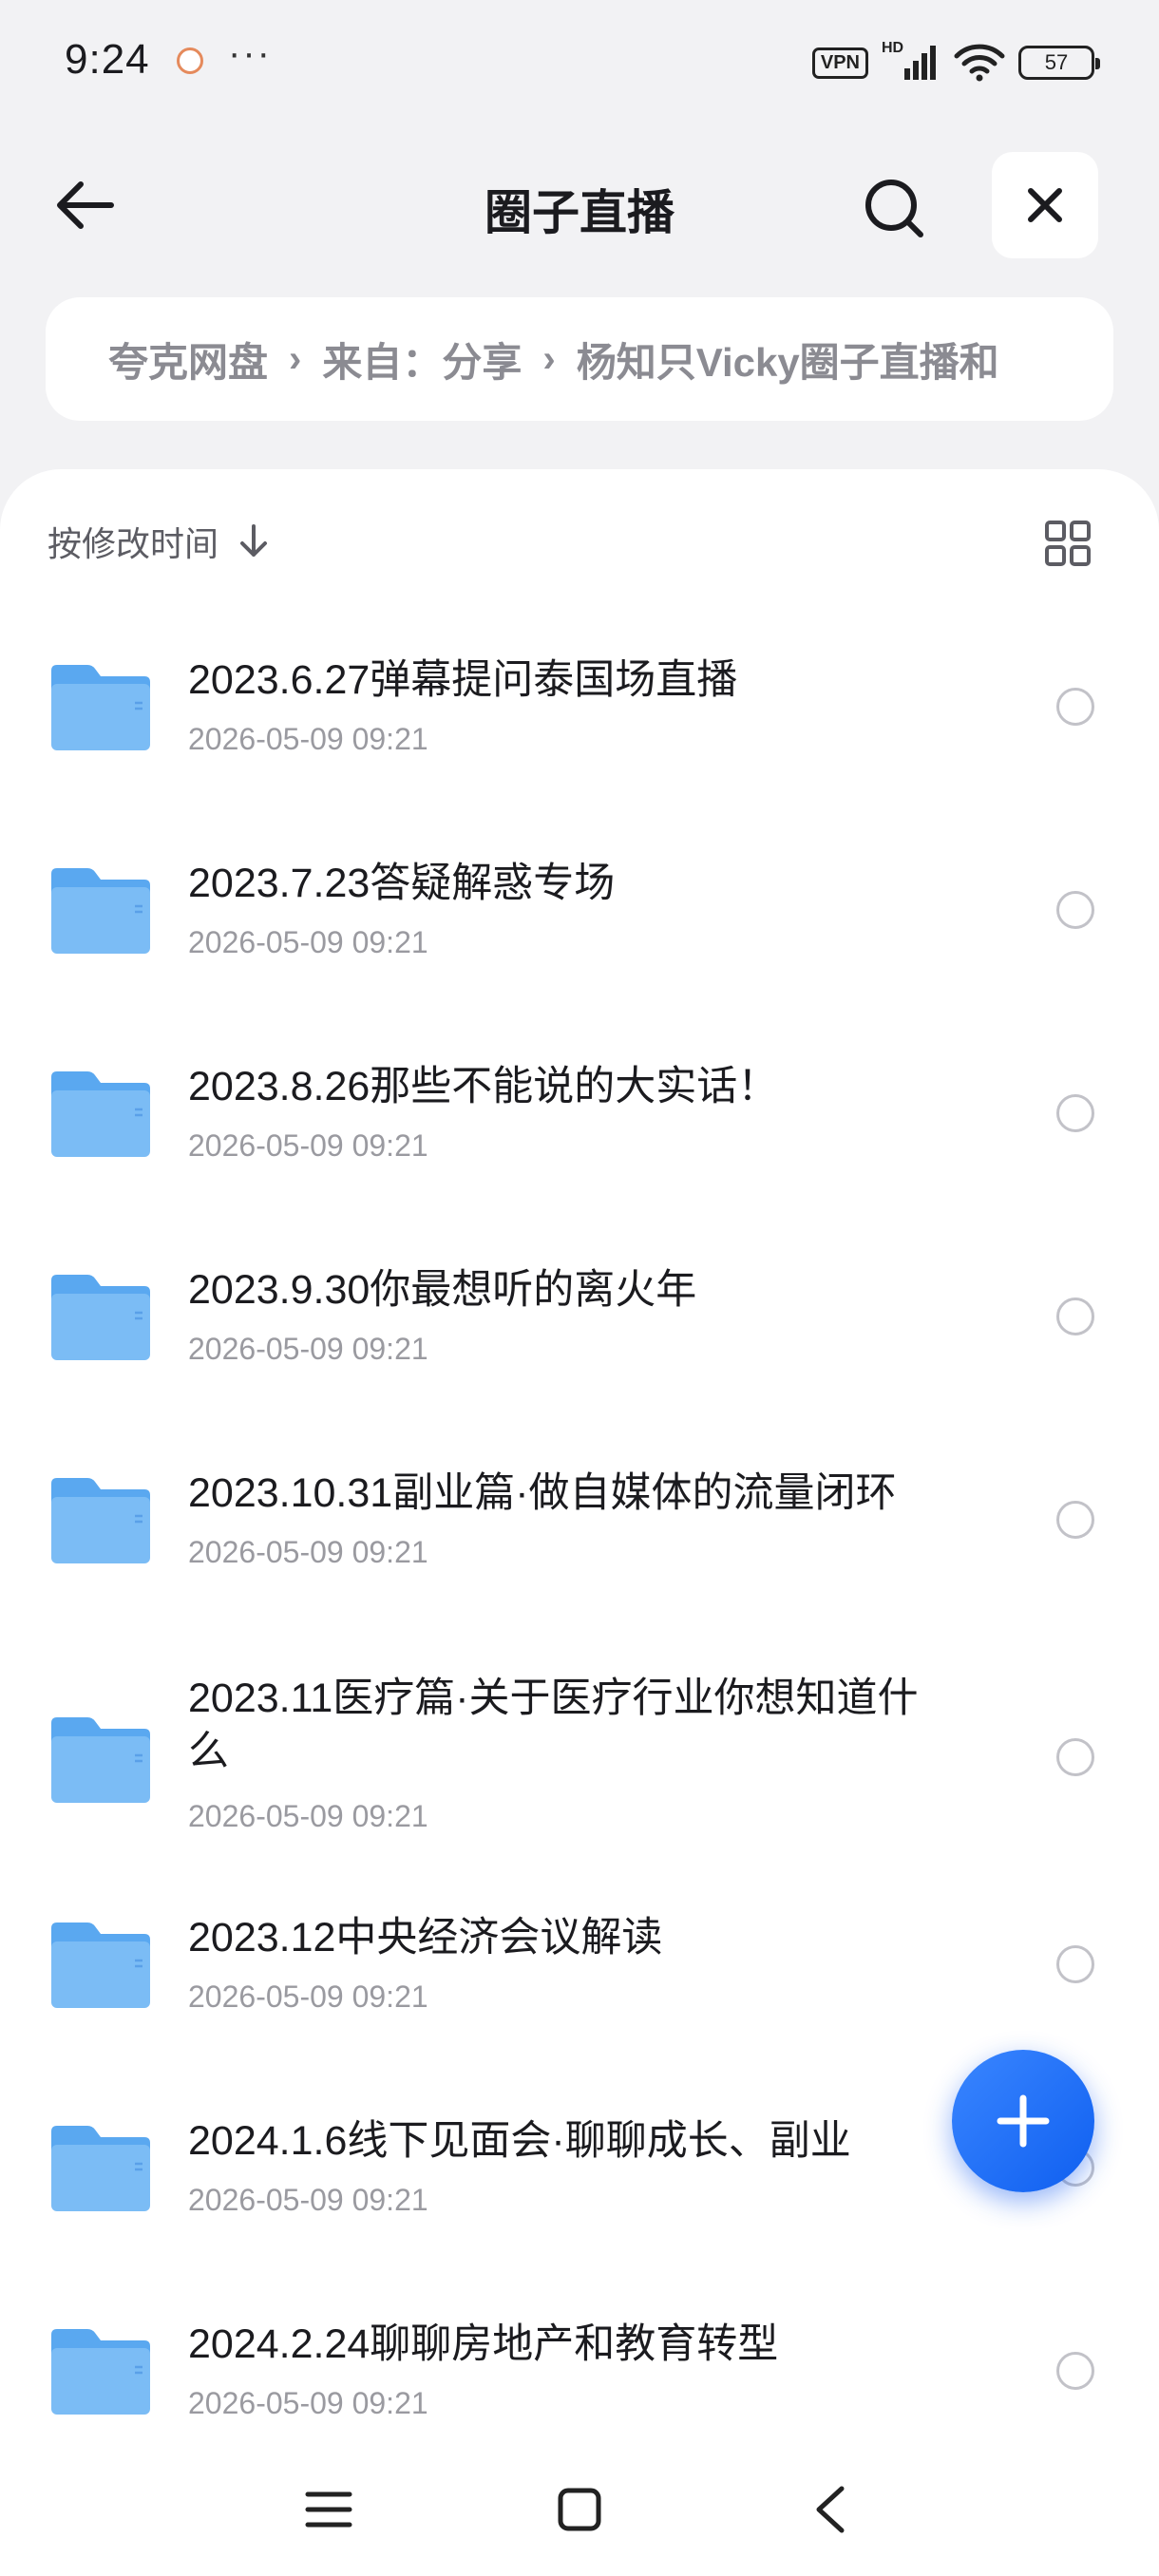 The width and height of the screenshot is (1159, 2576). I want to click on system-back-button, so click(830, 2510).